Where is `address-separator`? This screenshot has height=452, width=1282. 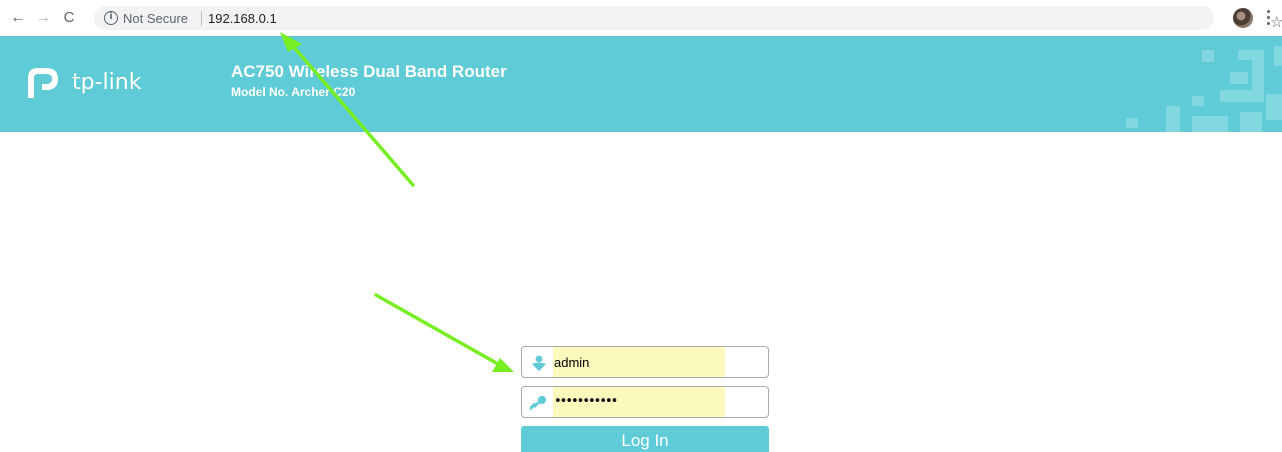 address-separator is located at coordinates (201, 18).